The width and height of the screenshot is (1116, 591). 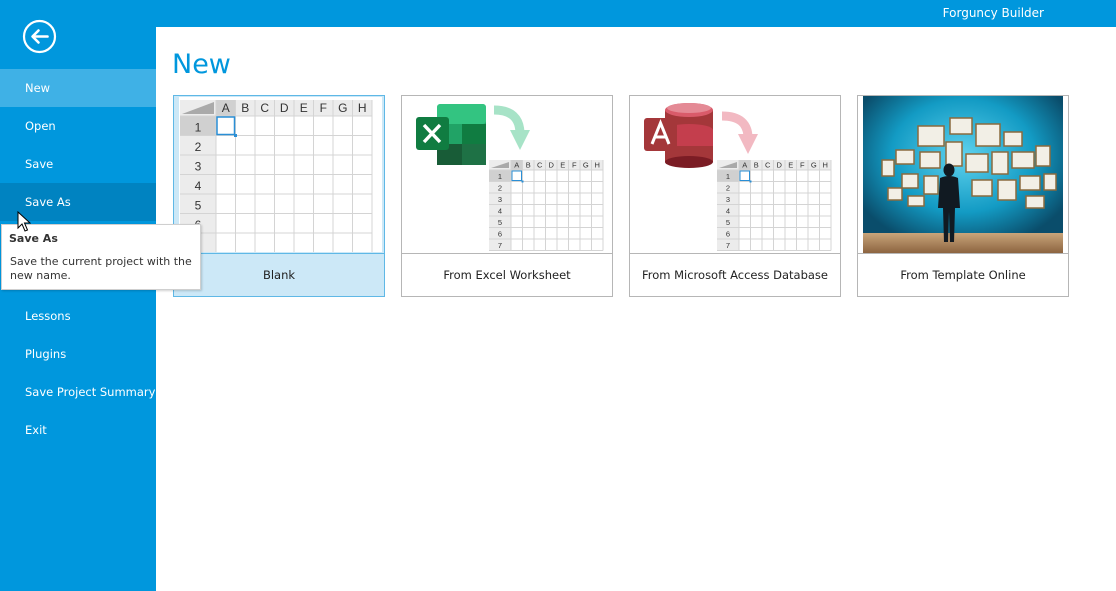 I want to click on sidebar-item-new: New, so click(x=78, y=88).